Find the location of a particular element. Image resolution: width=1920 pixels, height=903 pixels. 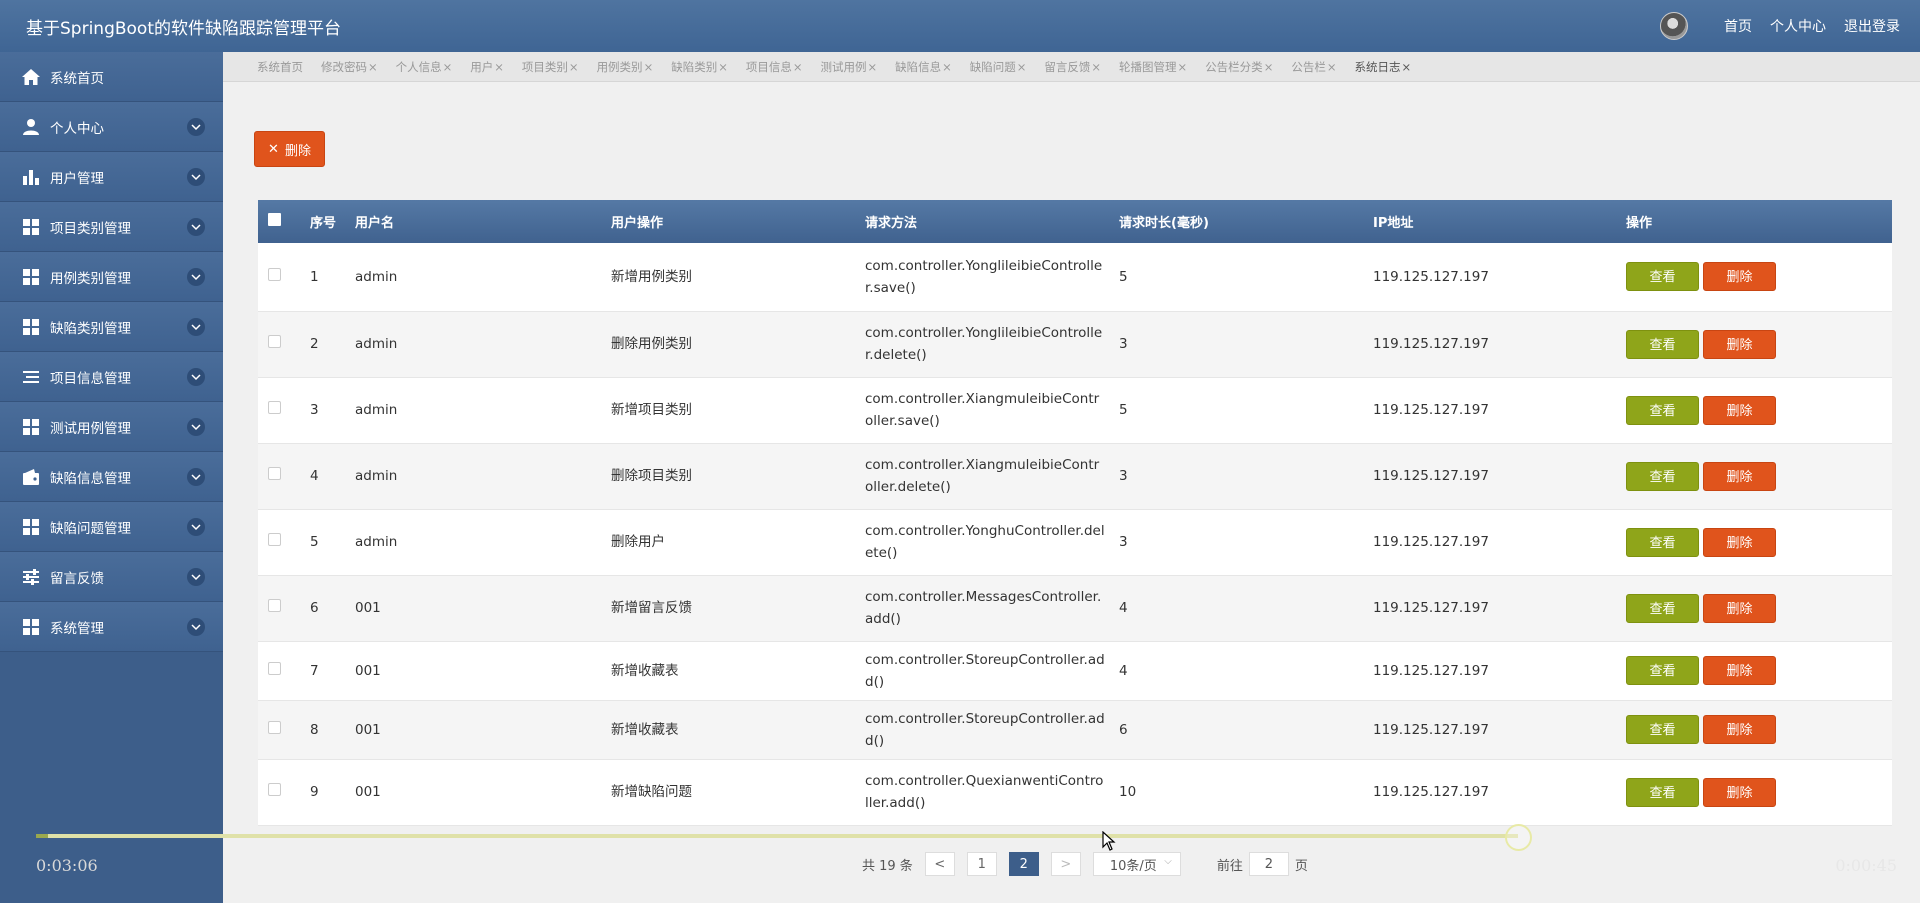

tab-14: 公告栏× is located at coordinates (1313, 67).